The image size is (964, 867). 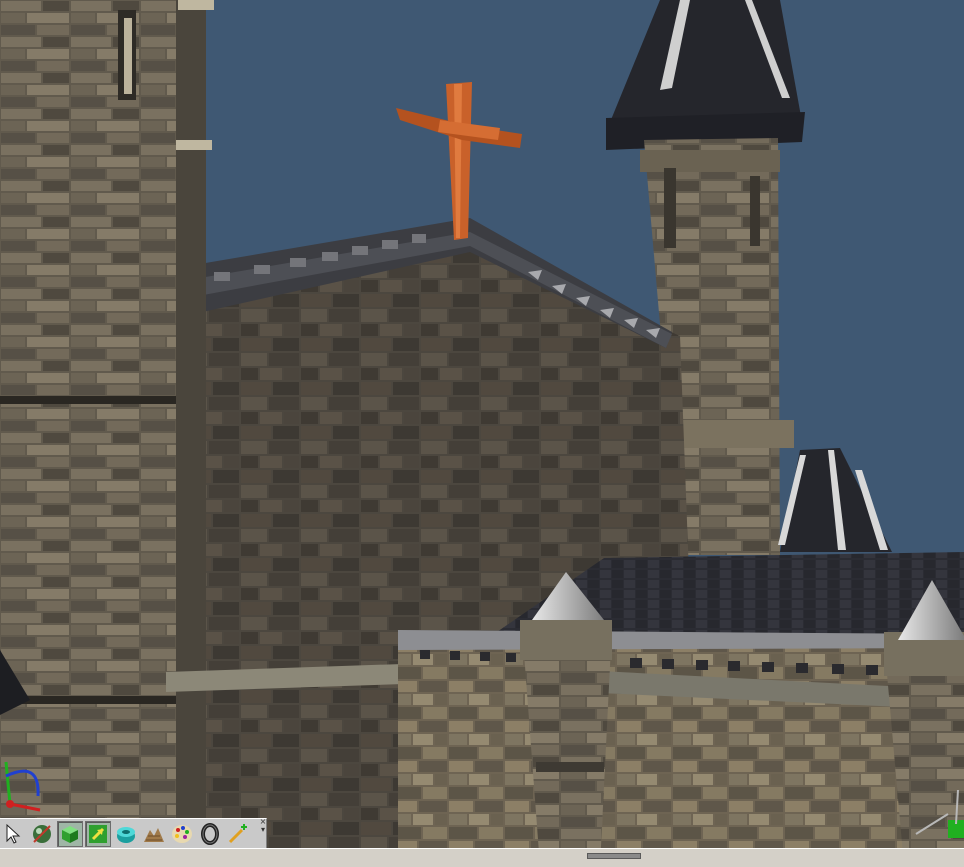 I want to click on cylinder-icon, so click(x=126, y=835).